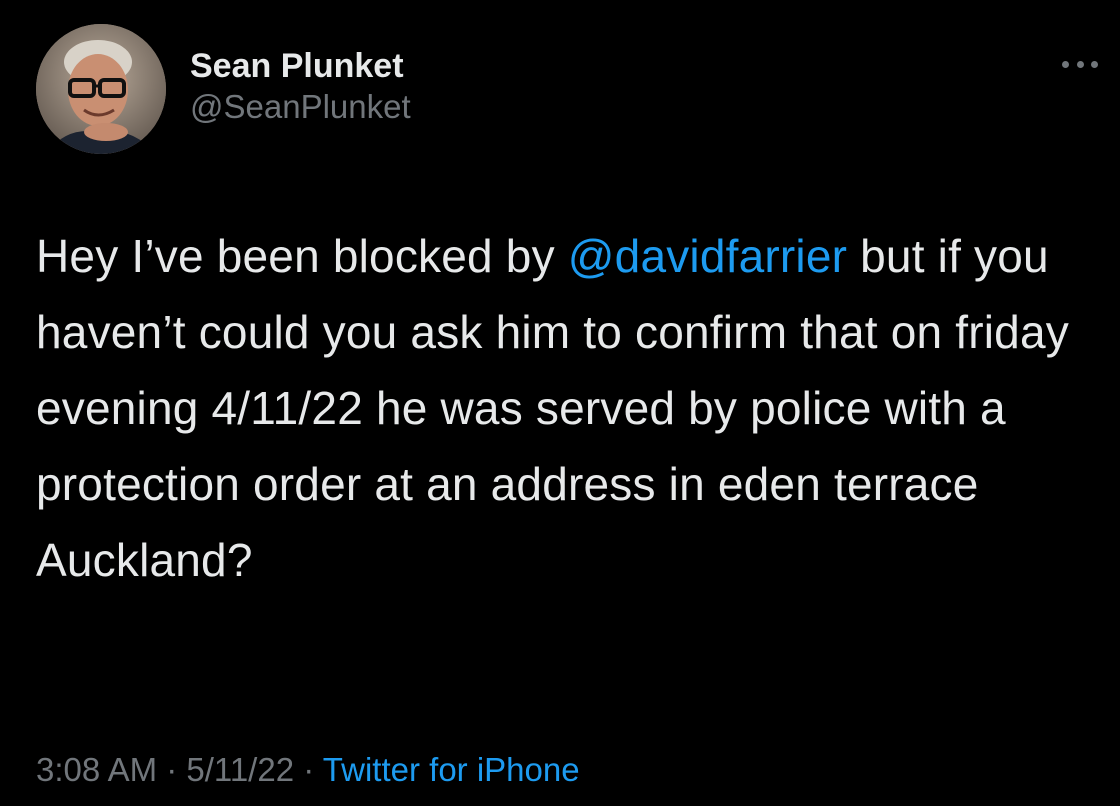  I want to click on tweet-date: 5/11/22, so click(240, 769).